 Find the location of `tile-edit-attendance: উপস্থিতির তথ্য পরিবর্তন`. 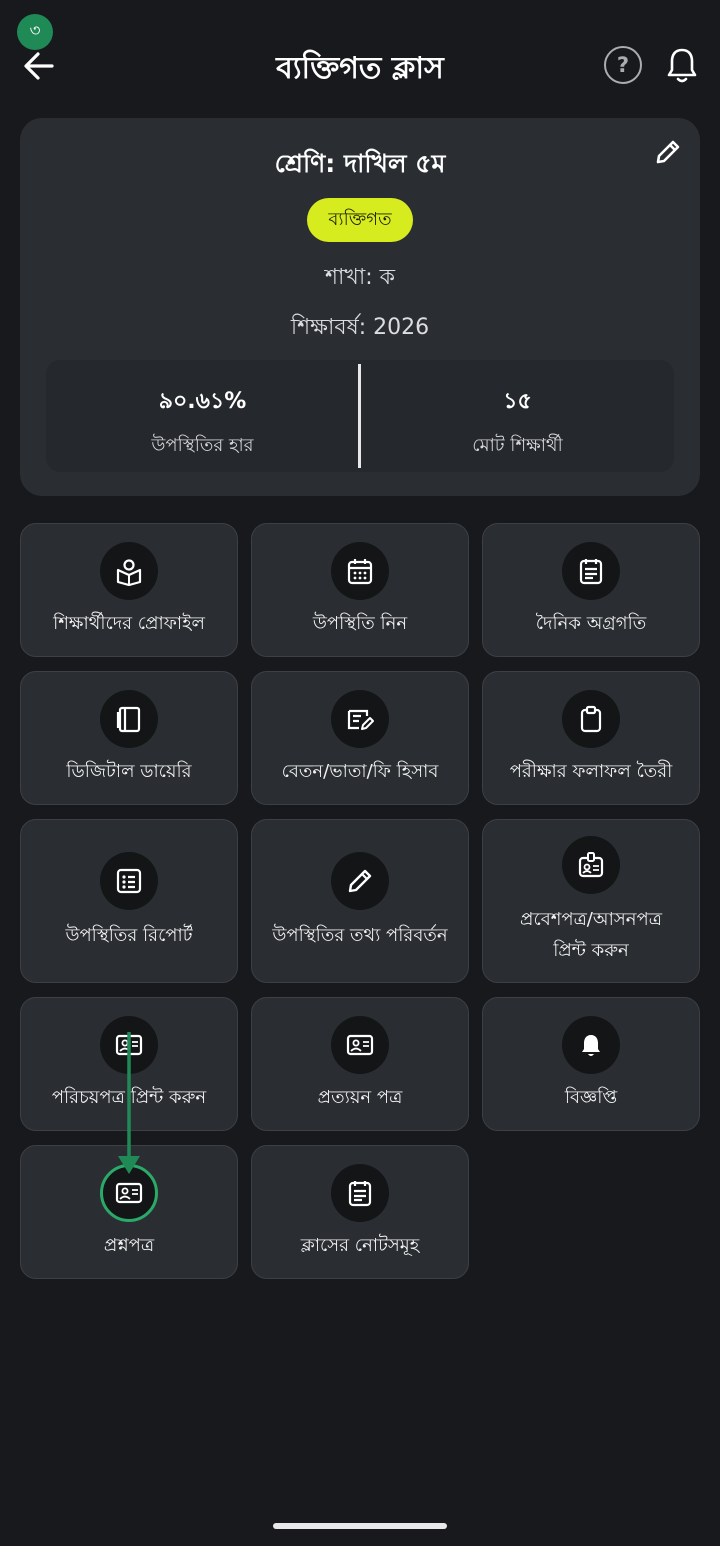

tile-edit-attendance: উপস্থিতির তথ্য পরিবর্তন is located at coordinates (360, 901).